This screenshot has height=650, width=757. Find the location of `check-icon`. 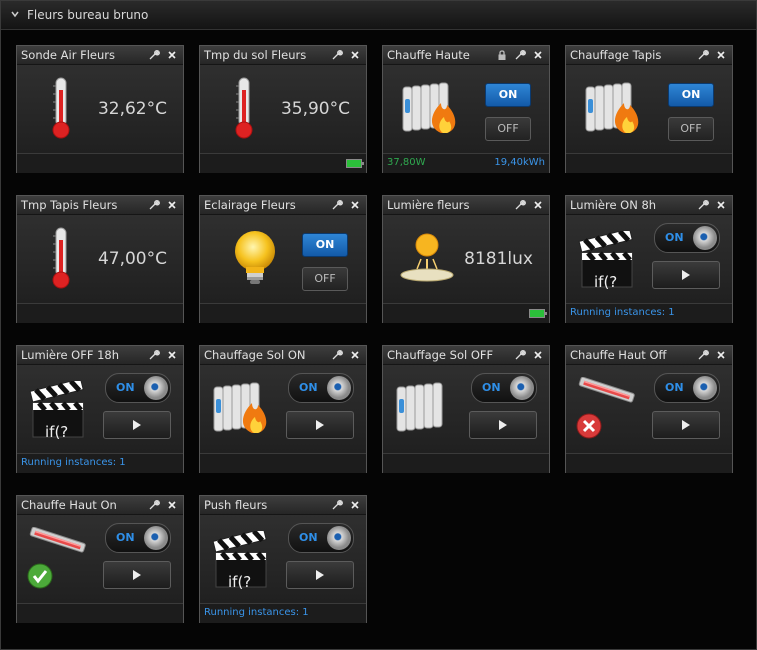

check-icon is located at coordinates (40, 576).